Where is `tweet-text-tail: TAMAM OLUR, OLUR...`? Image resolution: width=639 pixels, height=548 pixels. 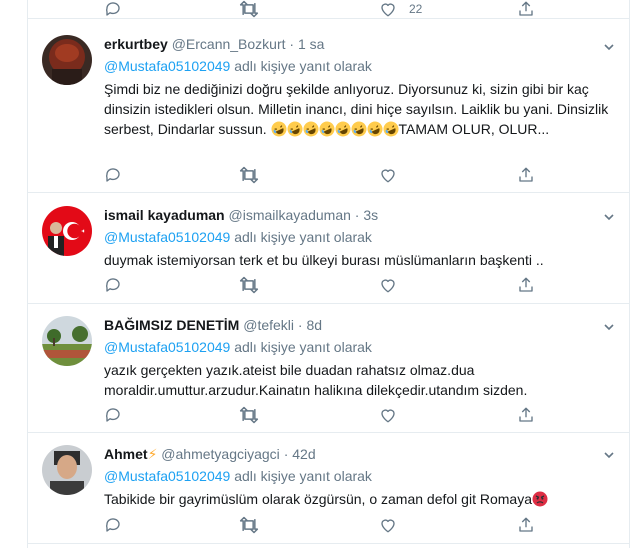
tweet-text-tail: TAMAM OLUR, OLUR... is located at coordinates (474, 129).